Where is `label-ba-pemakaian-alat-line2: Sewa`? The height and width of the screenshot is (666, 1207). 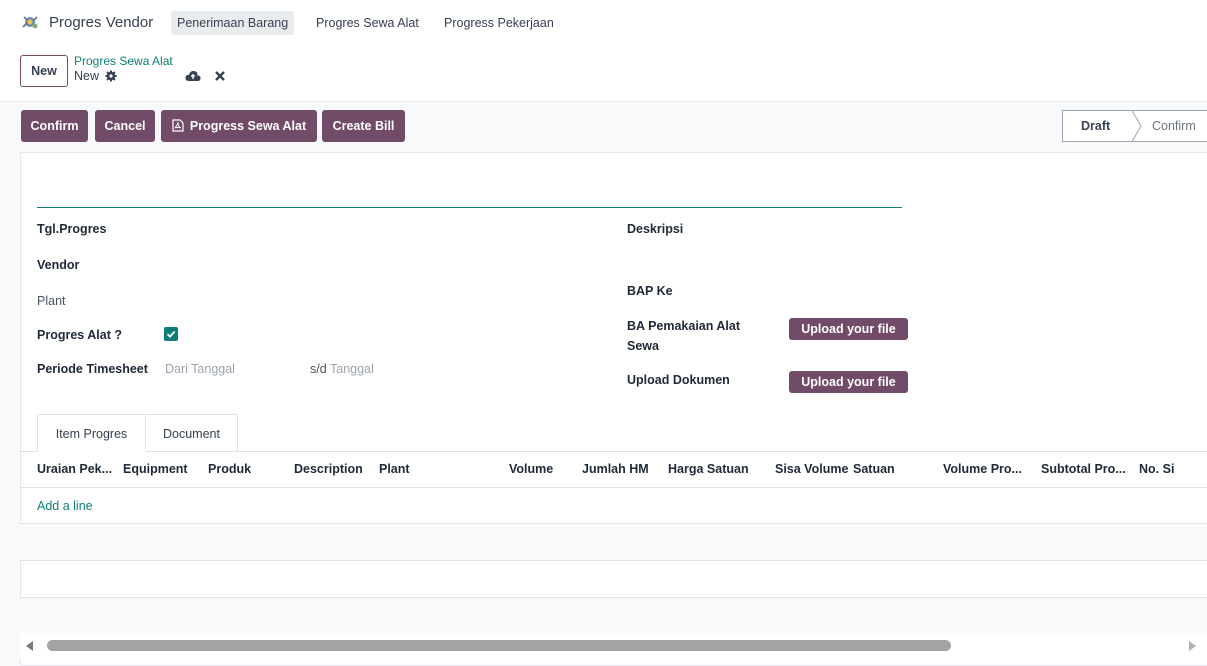
label-ba-pemakaian-alat-line2: Sewa is located at coordinates (643, 346).